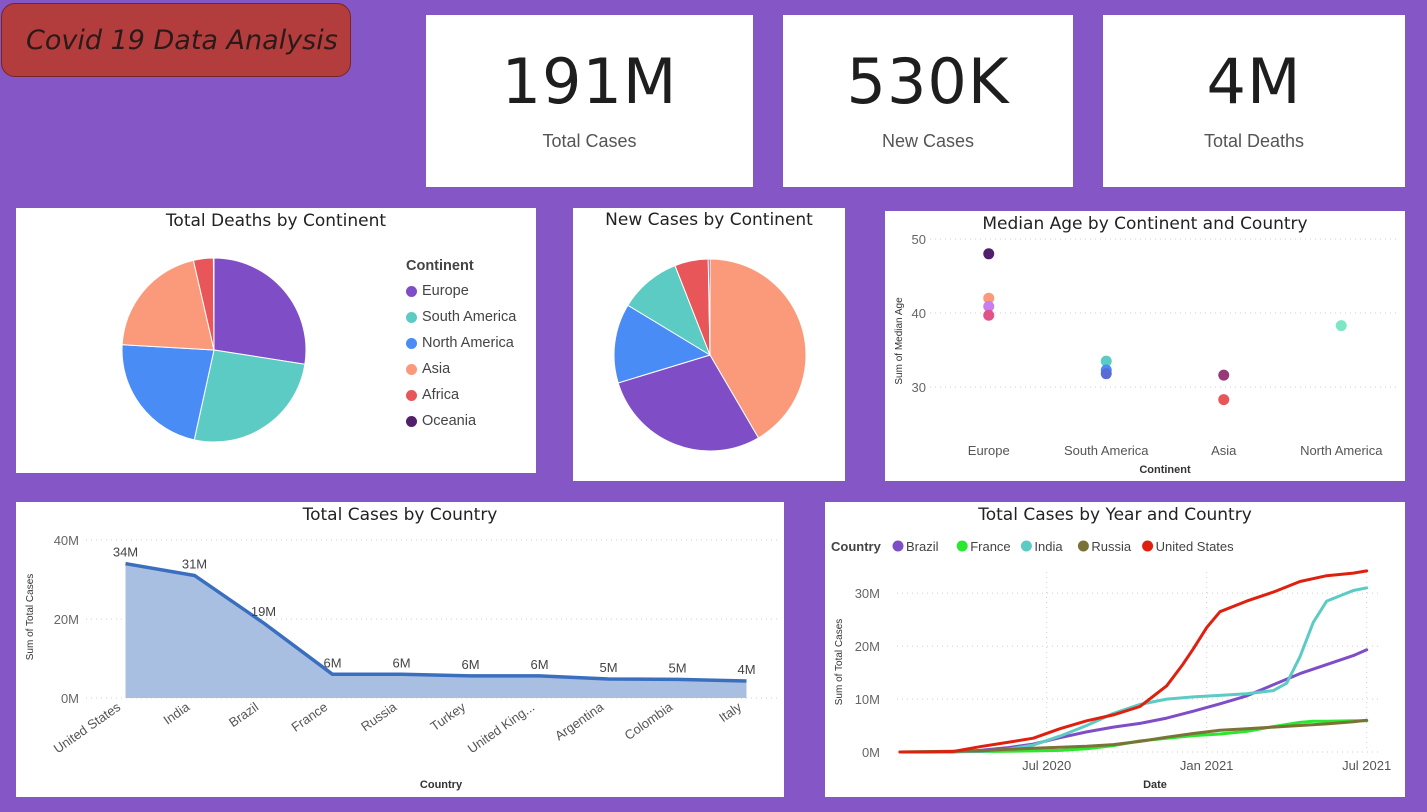 The width and height of the screenshot is (1427, 812). I want to click on legend-item-oceania: Oceania, so click(461, 421).